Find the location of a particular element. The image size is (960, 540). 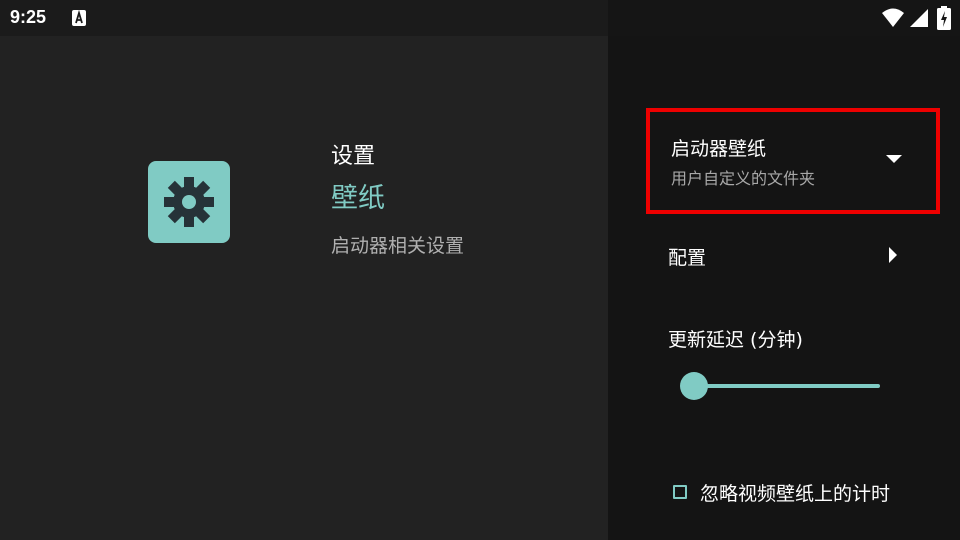

breadcrumb: 设置 is located at coordinates (353, 156).